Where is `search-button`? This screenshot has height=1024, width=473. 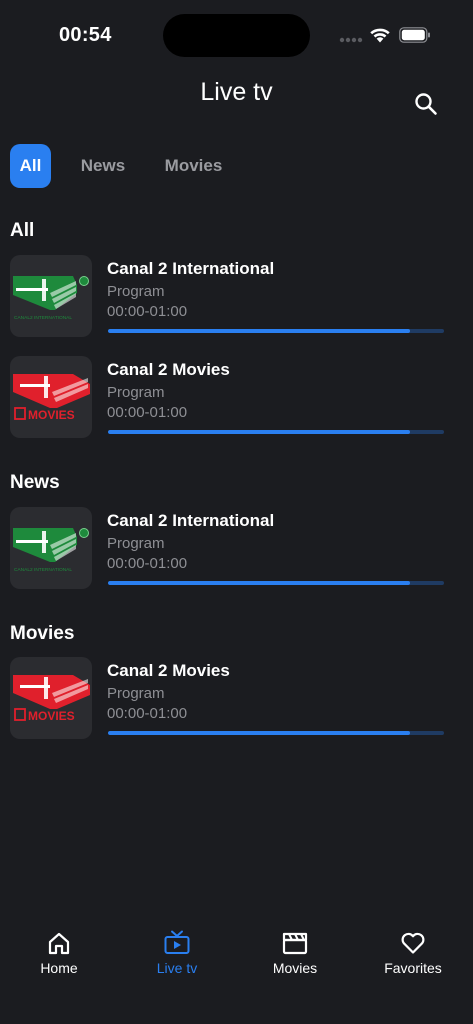
search-button is located at coordinates (426, 104).